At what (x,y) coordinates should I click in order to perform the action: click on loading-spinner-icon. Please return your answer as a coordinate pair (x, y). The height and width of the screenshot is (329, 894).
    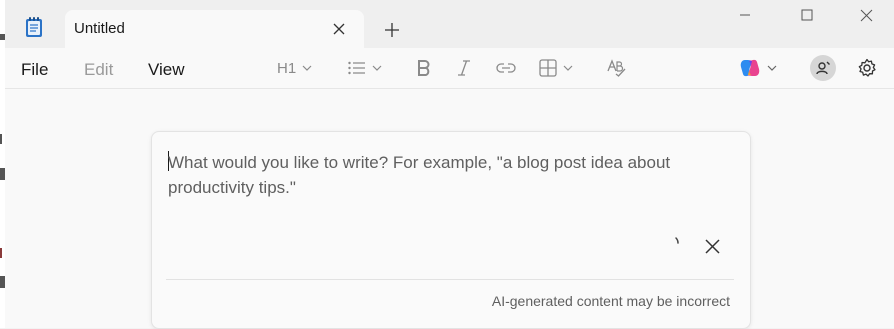
    Looking at the image, I should click on (677, 240).